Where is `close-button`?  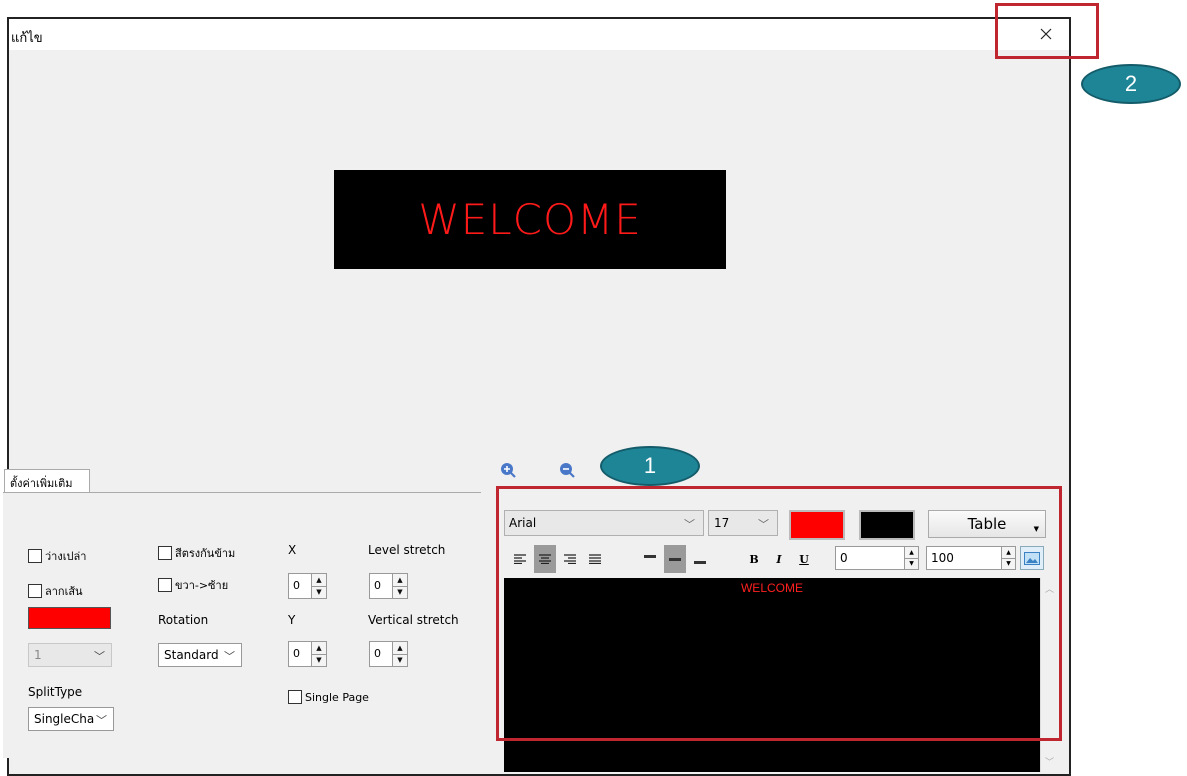 close-button is located at coordinates (1046, 34).